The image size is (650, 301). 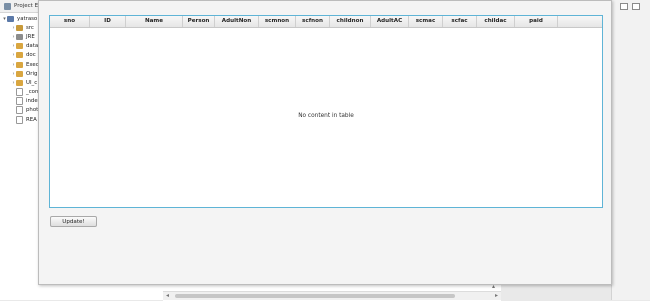 I want to click on tree-item-label: _con, so click(x=32, y=92).